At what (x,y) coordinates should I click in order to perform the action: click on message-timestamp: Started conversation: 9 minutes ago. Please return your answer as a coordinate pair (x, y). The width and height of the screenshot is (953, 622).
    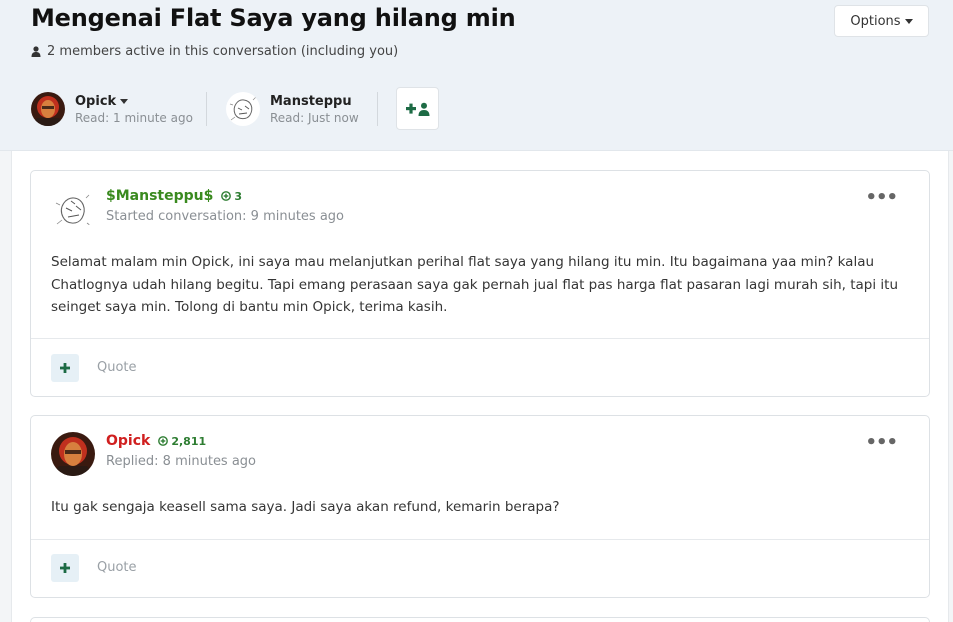
    Looking at the image, I should click on (225, 216).